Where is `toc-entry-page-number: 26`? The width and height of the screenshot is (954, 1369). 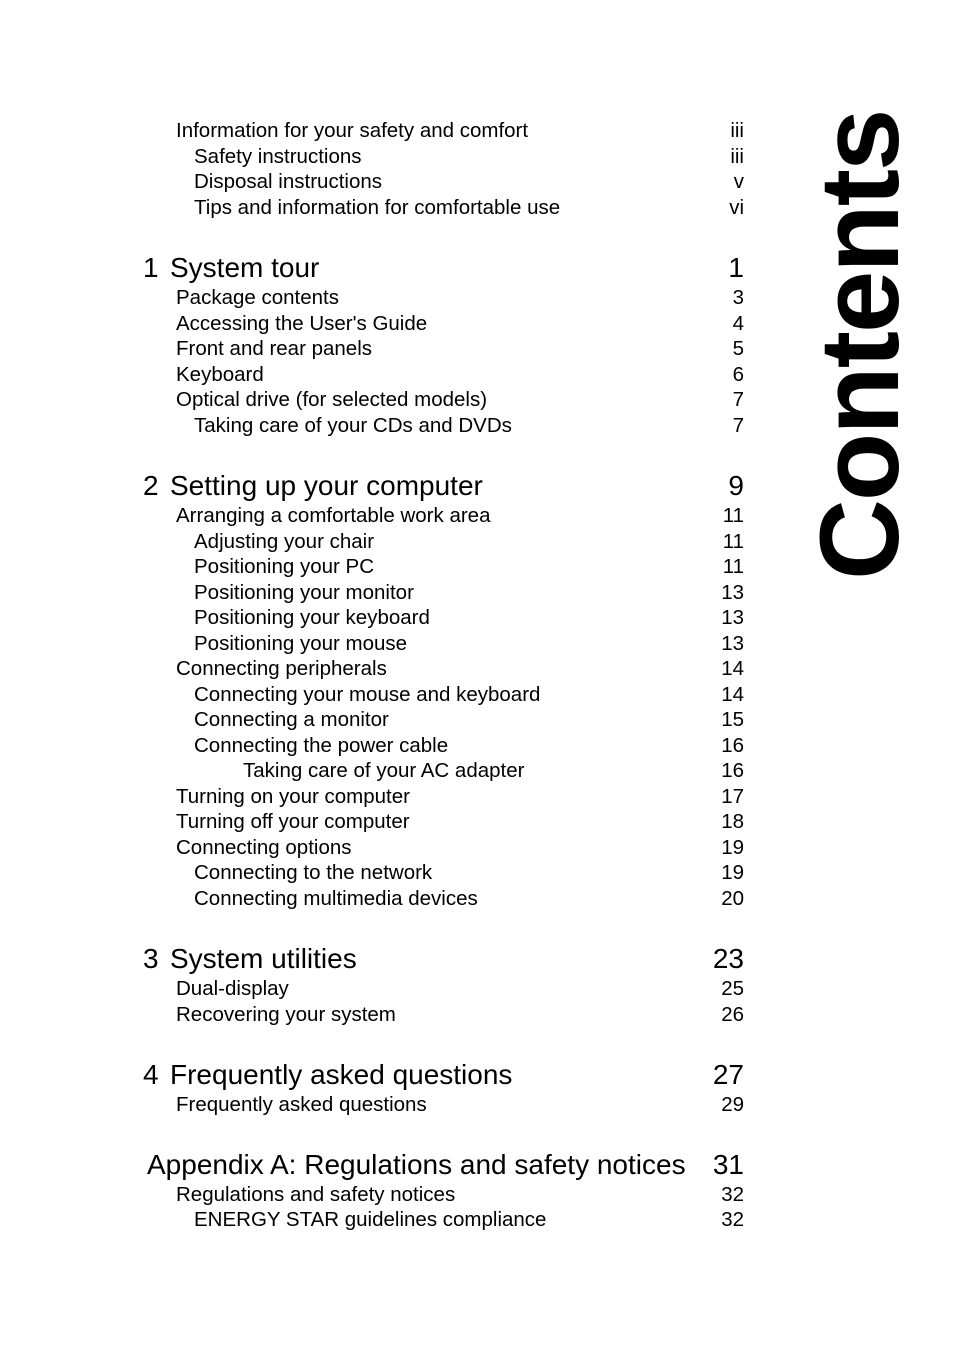 toc-entry-page-number: 26 is located at coordinates (732, 1014).